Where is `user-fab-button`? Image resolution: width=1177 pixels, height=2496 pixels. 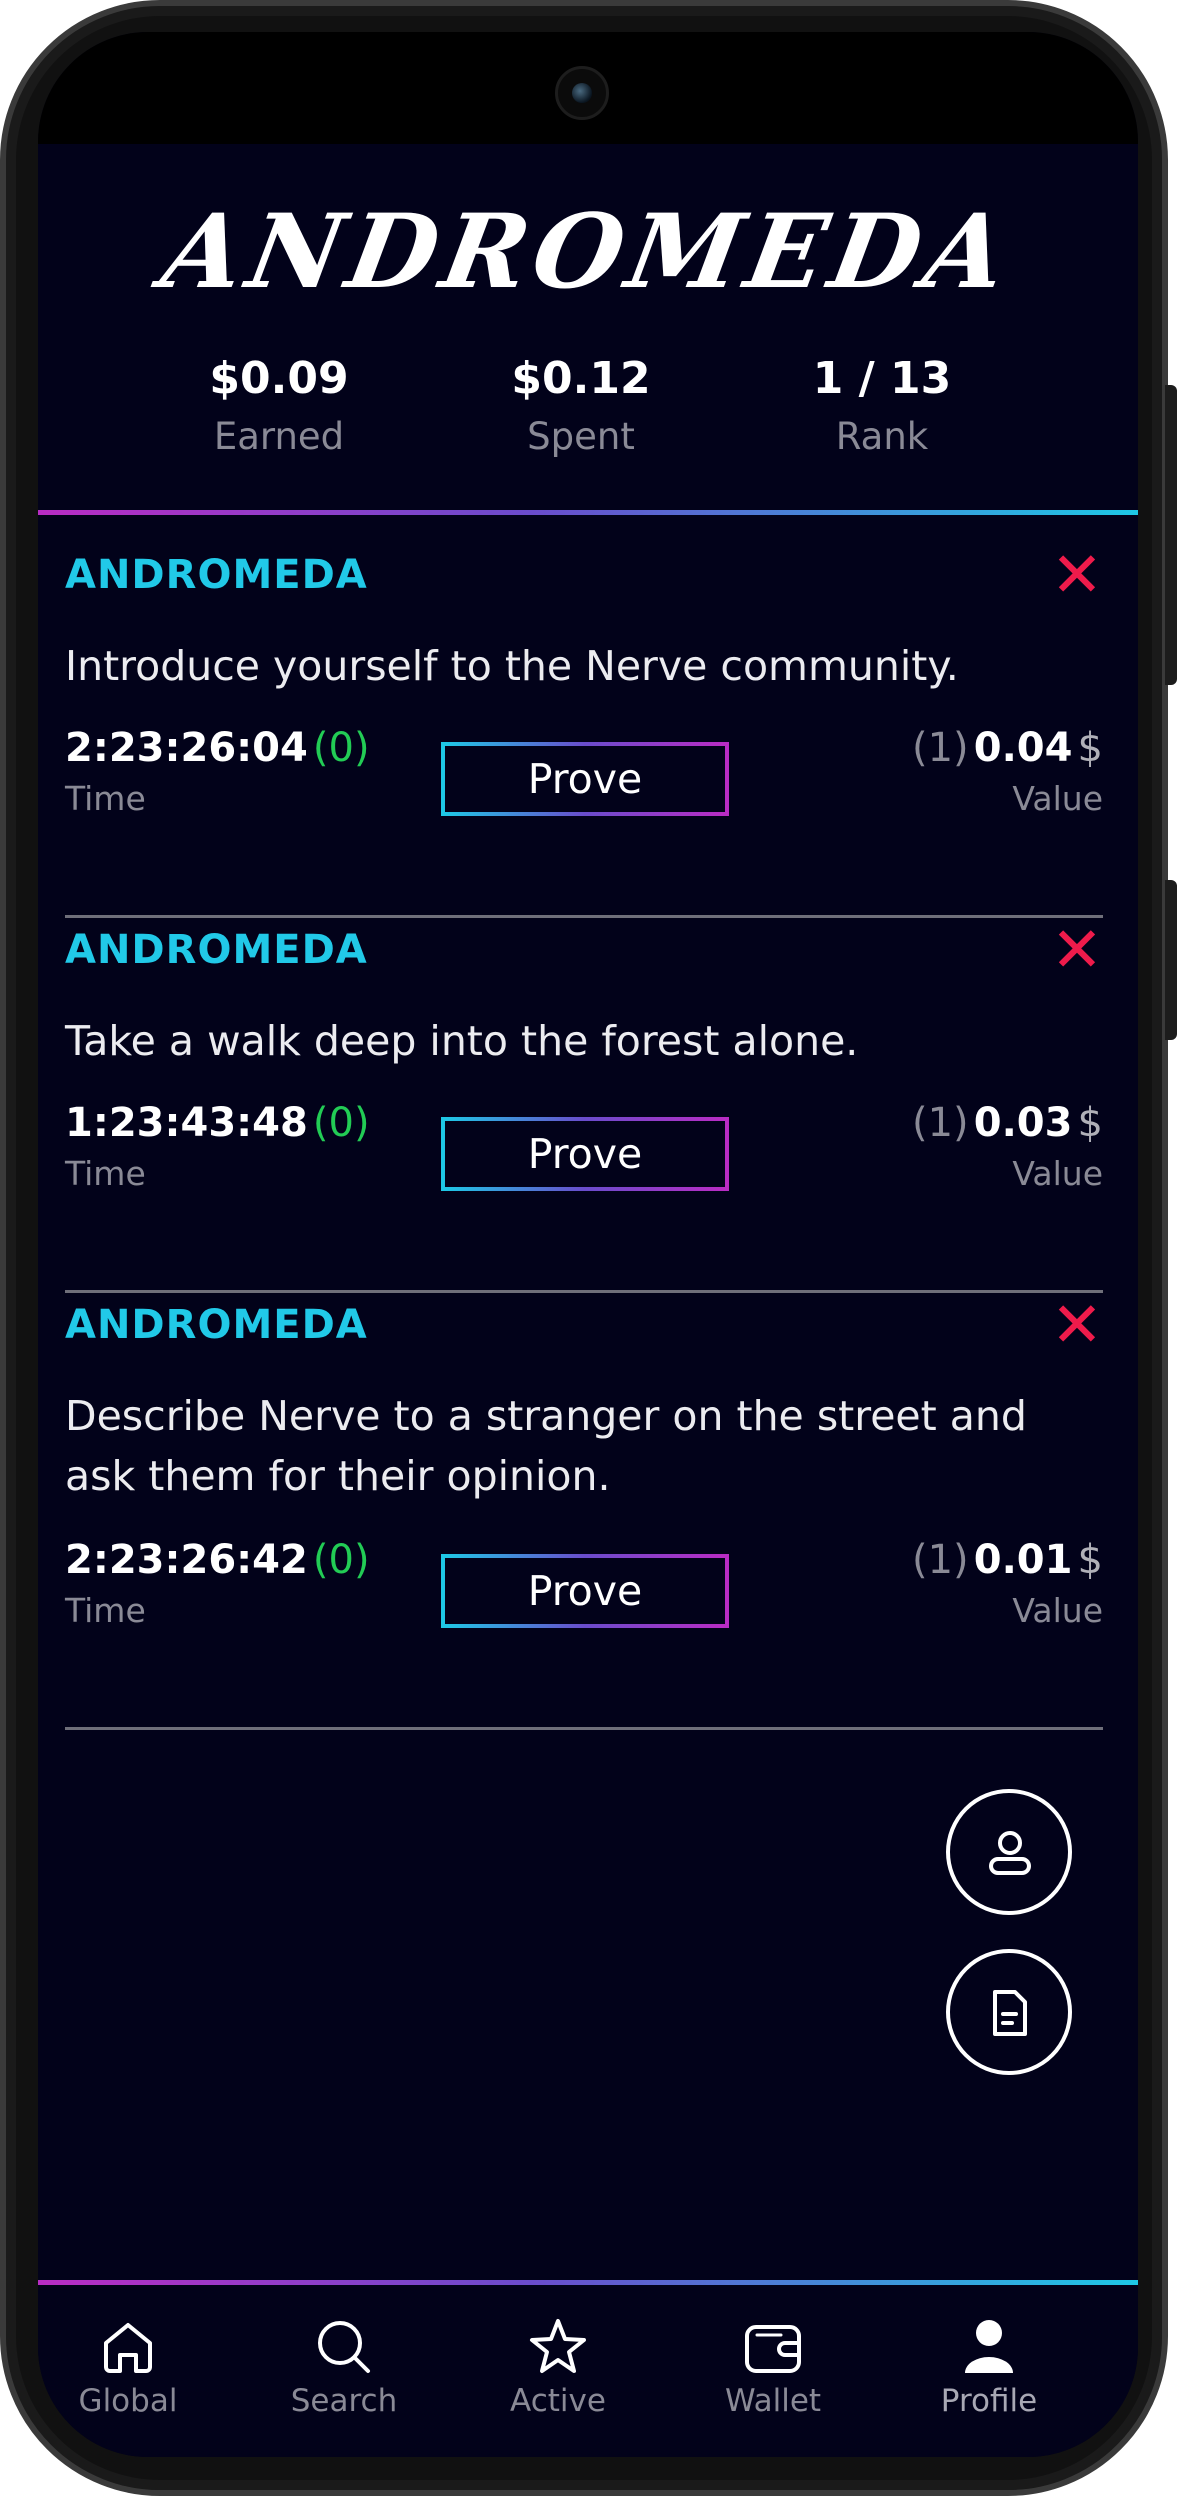 user-fab-button is located at coordinates (1009, 1852).